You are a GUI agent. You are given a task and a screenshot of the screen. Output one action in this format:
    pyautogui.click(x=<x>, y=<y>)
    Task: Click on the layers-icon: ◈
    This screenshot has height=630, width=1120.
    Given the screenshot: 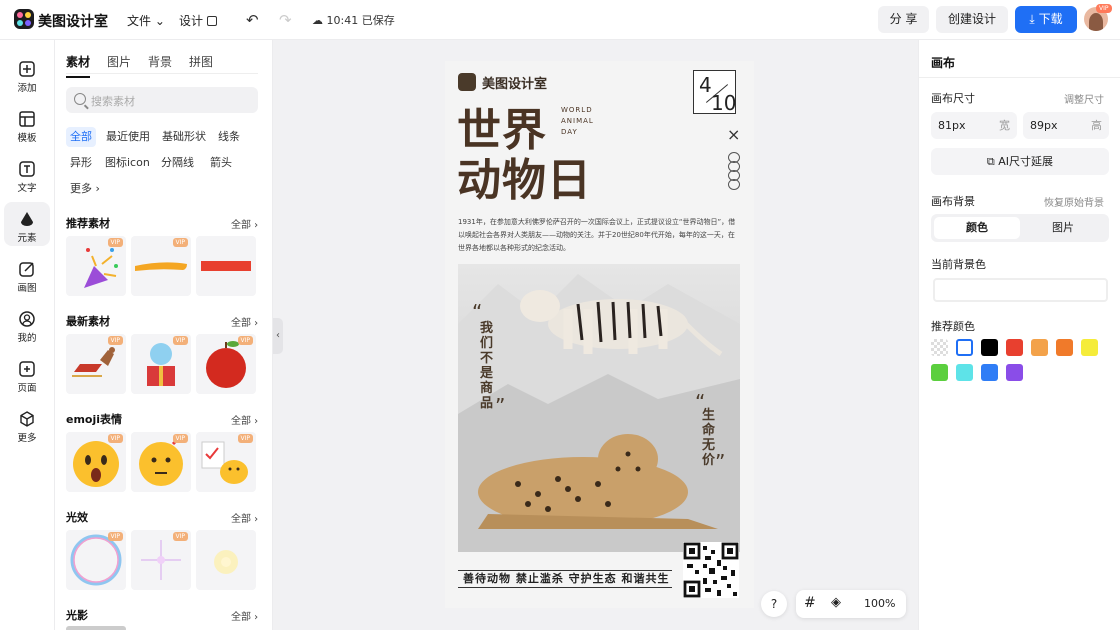 What is the action you would take?
    pyautogui.click(x=836, y=602)
    